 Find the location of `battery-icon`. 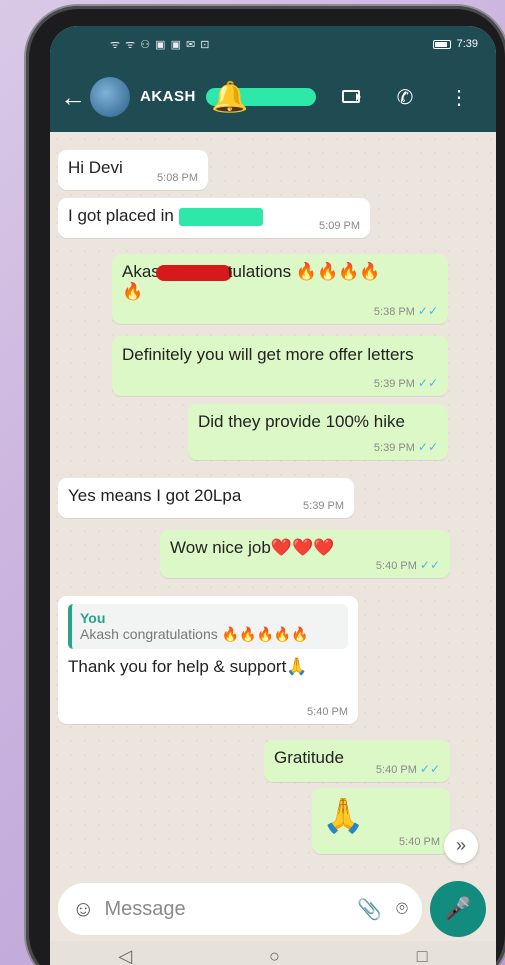

battery-icon is located at coordinates (441, 44).